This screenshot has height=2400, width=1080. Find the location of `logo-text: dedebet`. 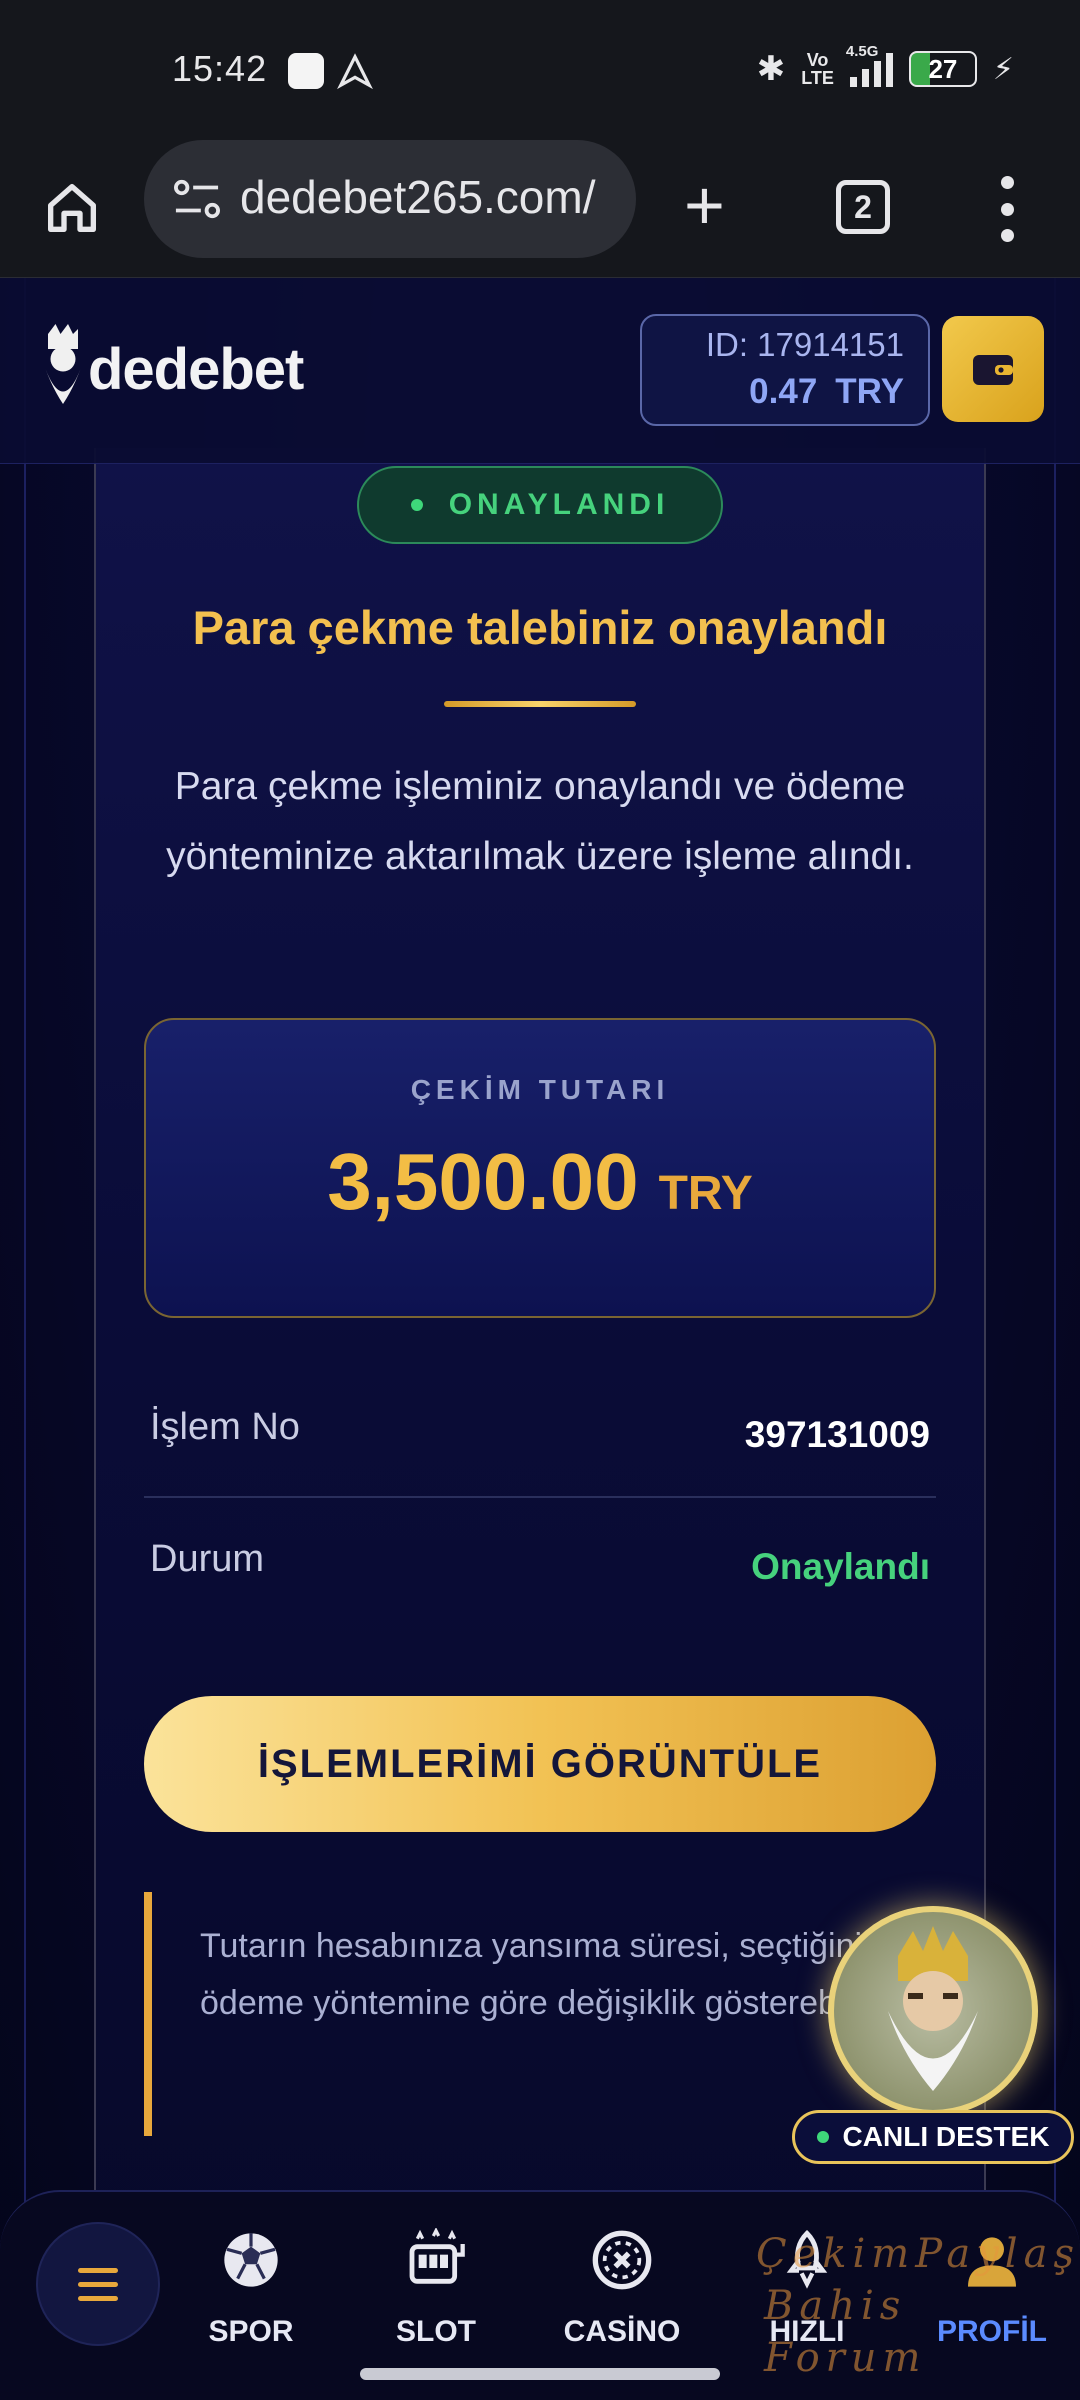

logo-text: dedebet is located at coordinates (196, 369).